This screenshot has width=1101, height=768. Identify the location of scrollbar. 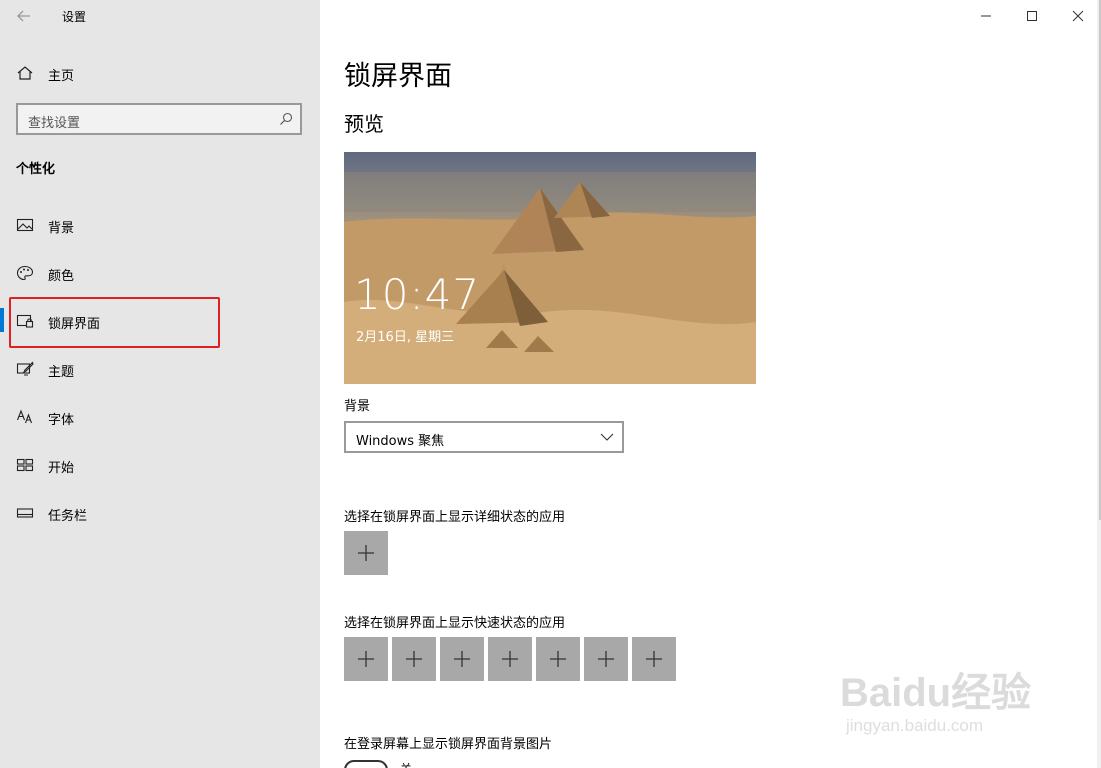
(1099, 384).